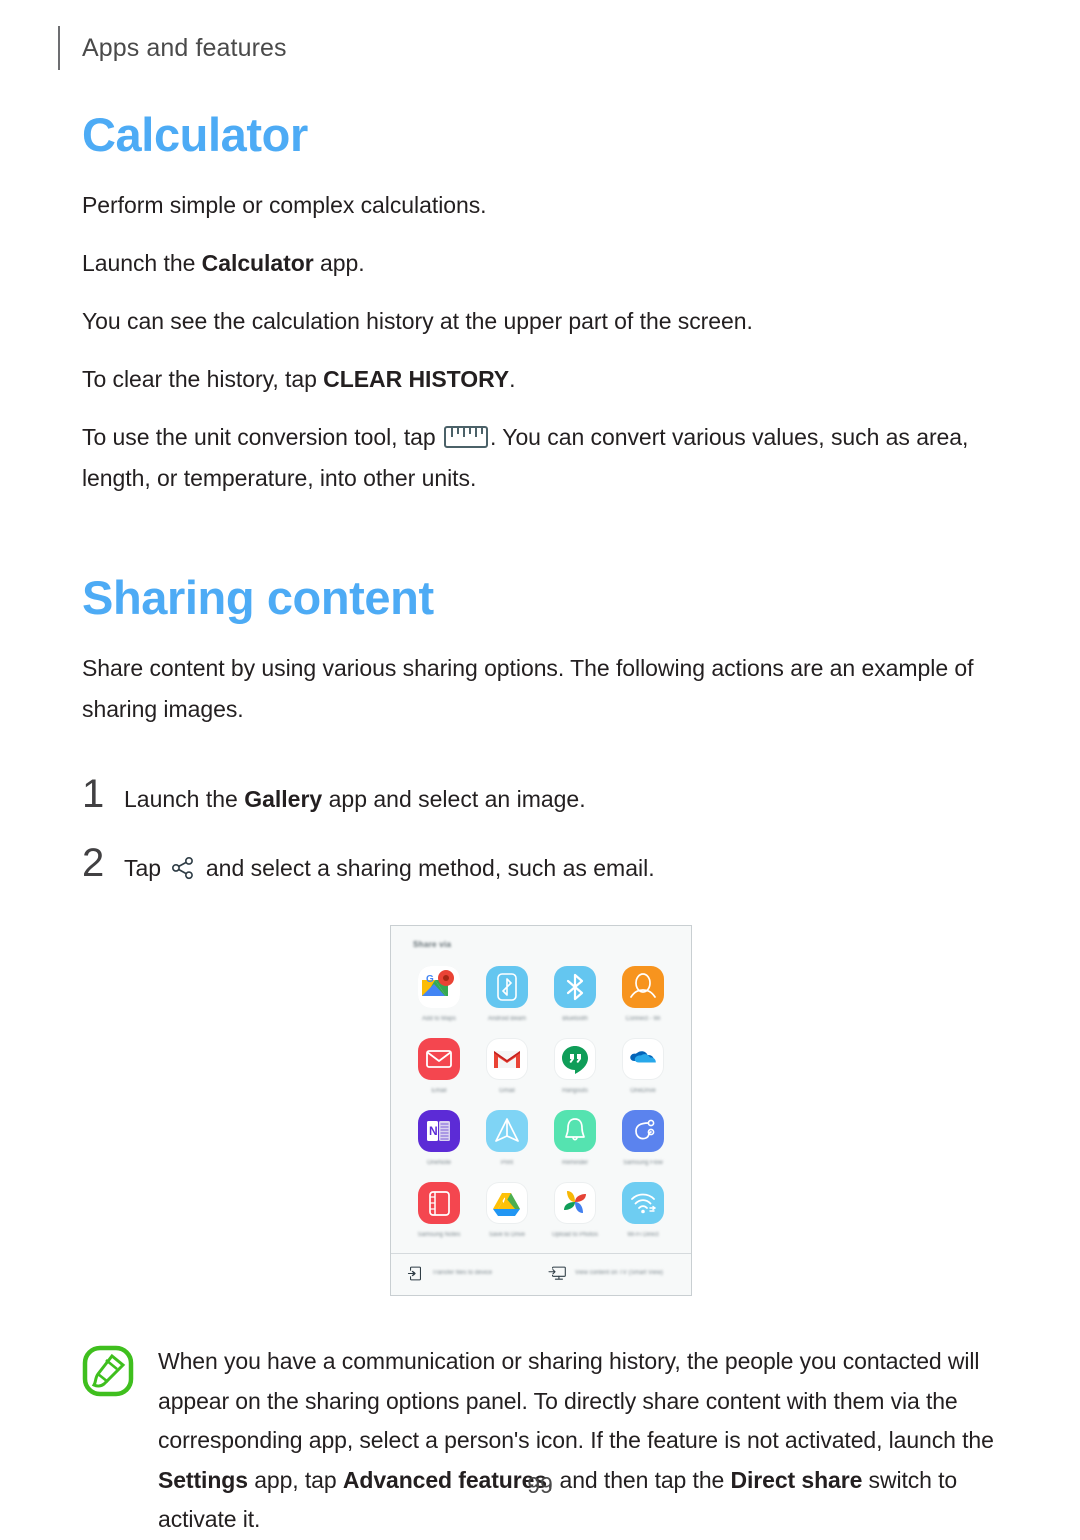  Describe the element at coordinates (59, 48) in the screenshot. I see `header-divider-rule` at that location.